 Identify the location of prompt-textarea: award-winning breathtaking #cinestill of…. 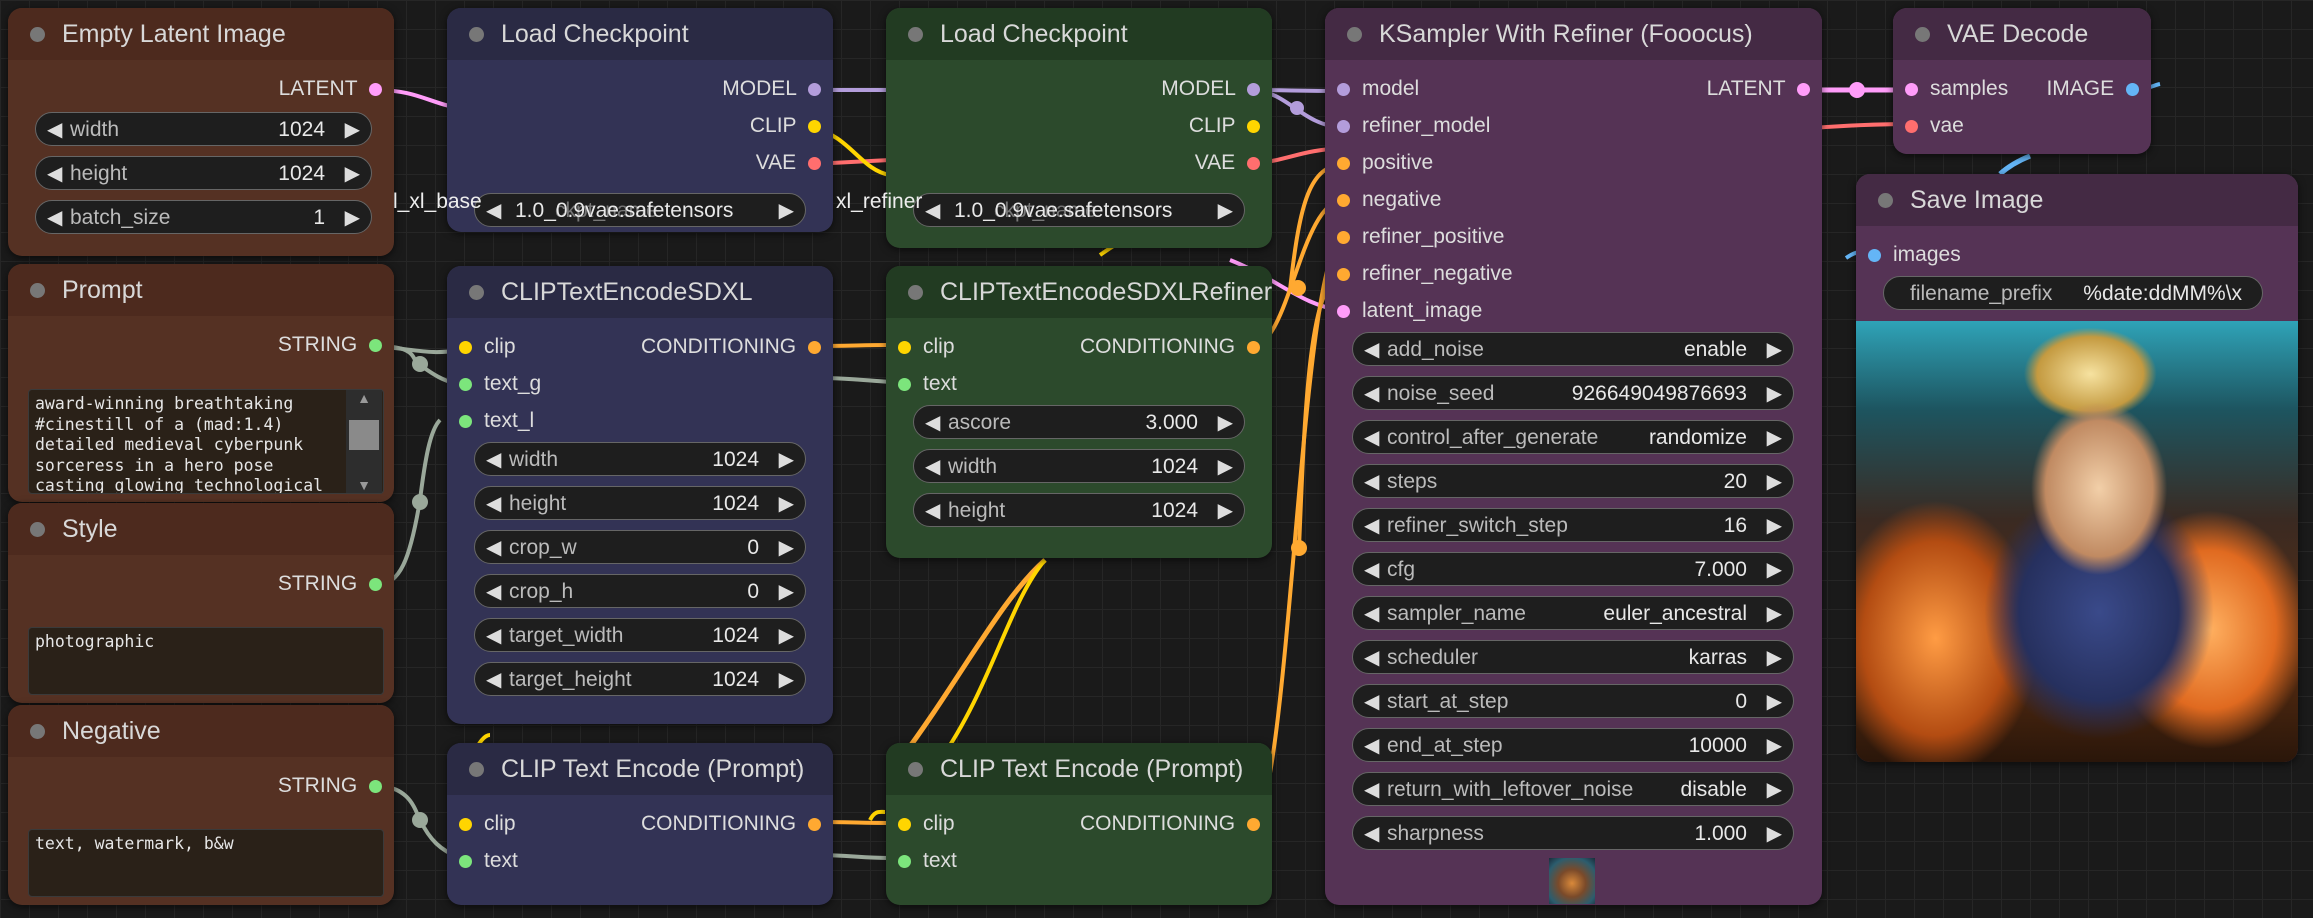
(206, 441).